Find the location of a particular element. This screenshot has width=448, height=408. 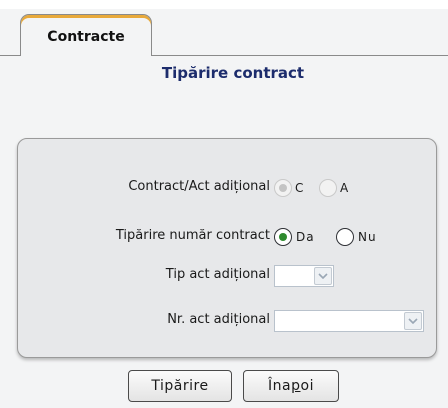

radio-da is located at coordinates (283, 237).